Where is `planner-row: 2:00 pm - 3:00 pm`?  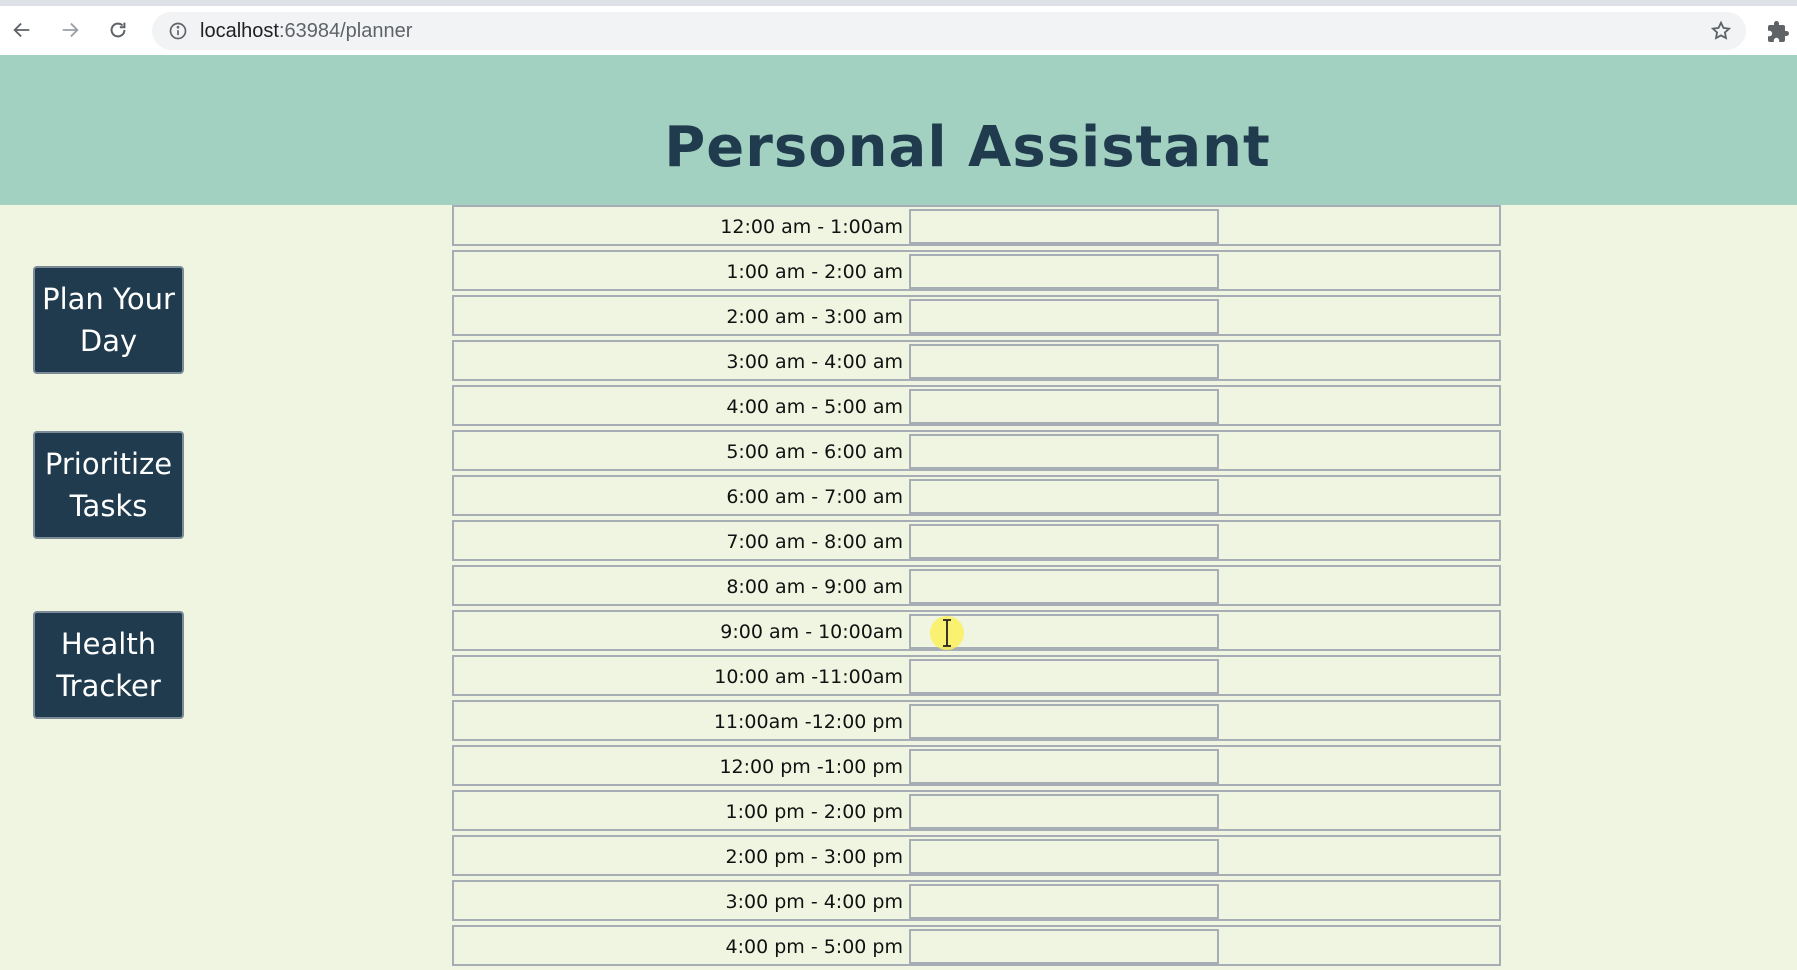 planner-row: 2:00 pm - 3:00 pm is located at coordinates (976, 855).